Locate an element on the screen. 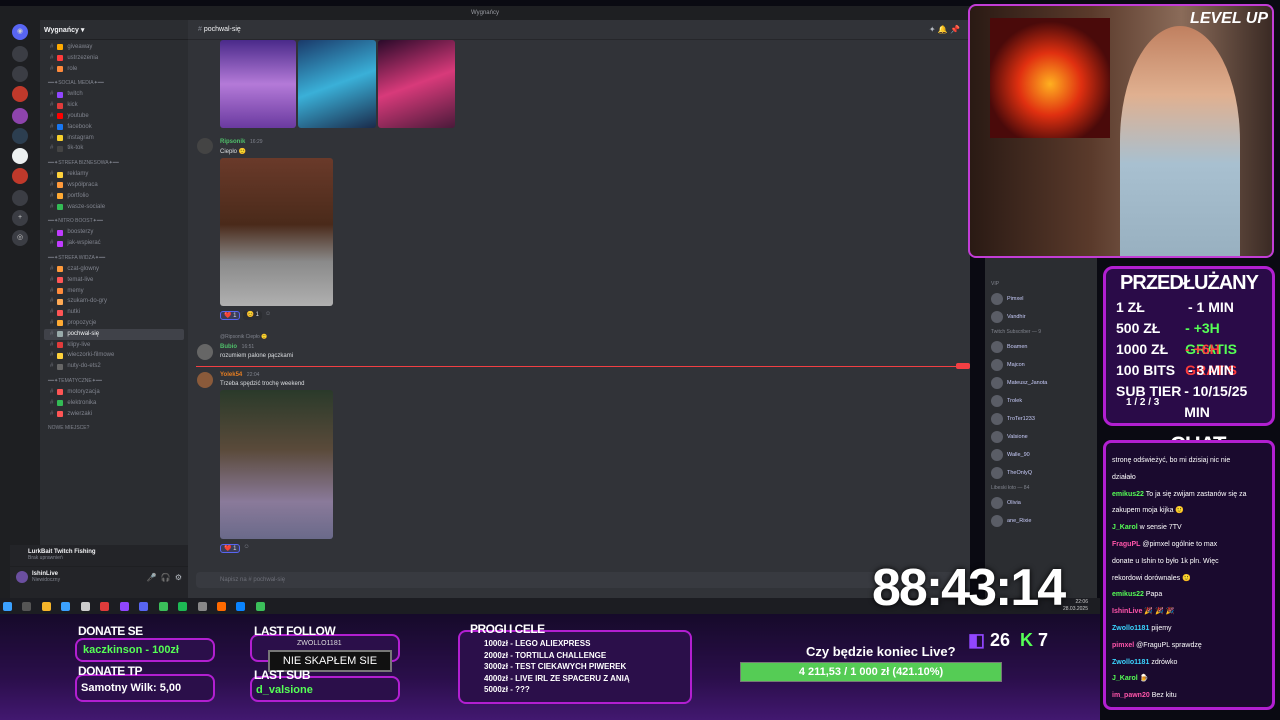 Image resolution: width=1280 pixels, height=720 pixels. channel-item: # role is located at coordinates (114, 69).